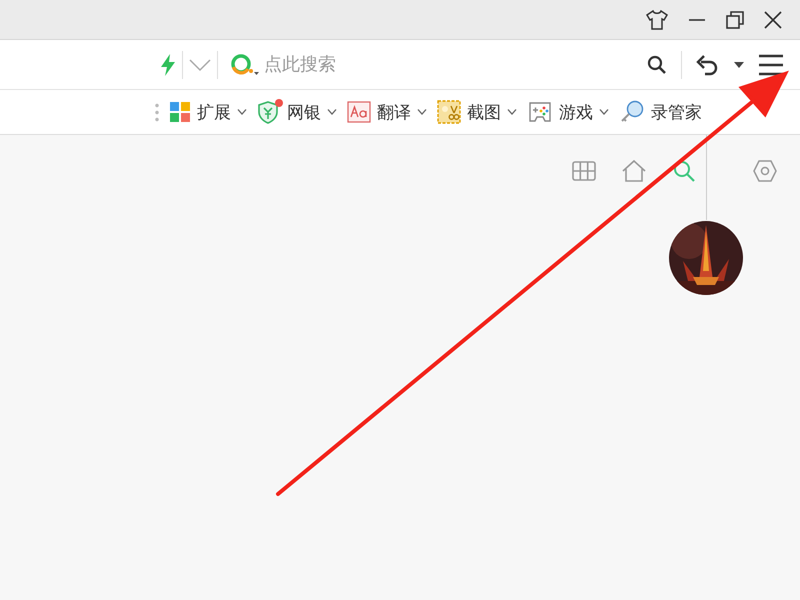  I want to click on undo-icon, so click(708, 65).